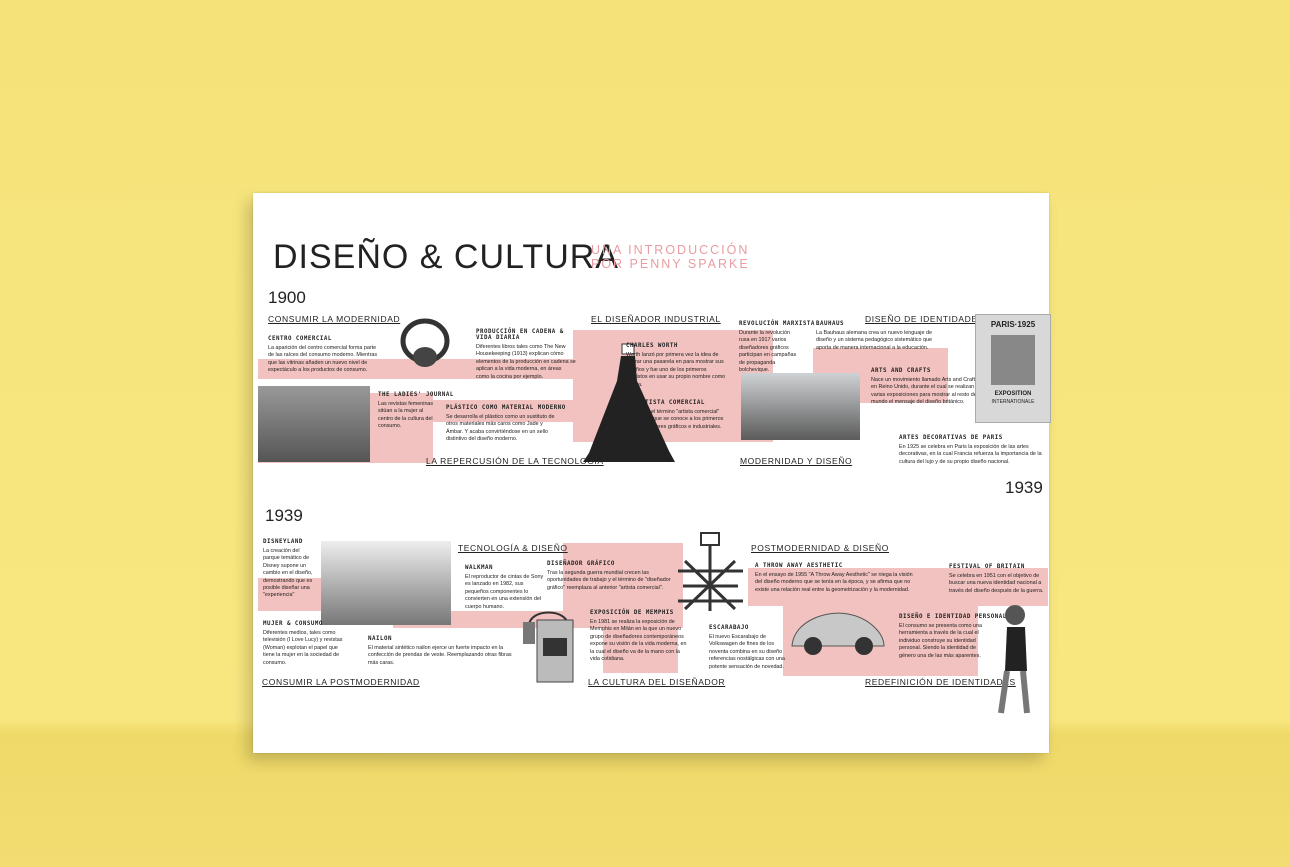 The width and height of the screenshot is (1290, 867). Describe the element at coordinates (820, 548) in the screenshot. I see `section-postmodernidad-diseno: POSTMODERNIDAD & DISEÑO` at that location.